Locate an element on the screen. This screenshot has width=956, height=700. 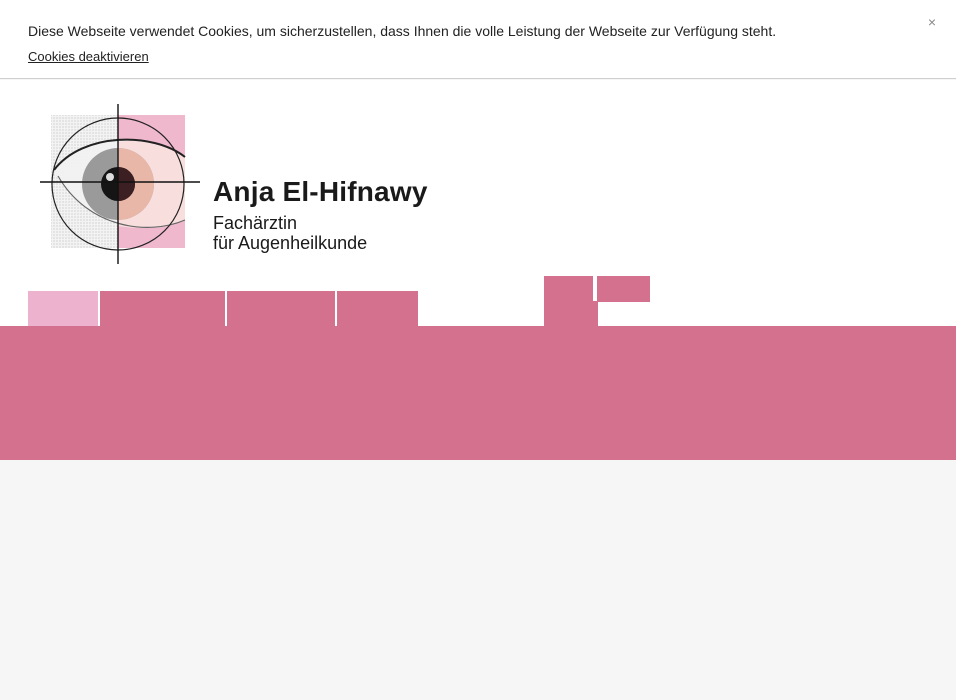
nav-tab-home is located at coordinates (63, 308).